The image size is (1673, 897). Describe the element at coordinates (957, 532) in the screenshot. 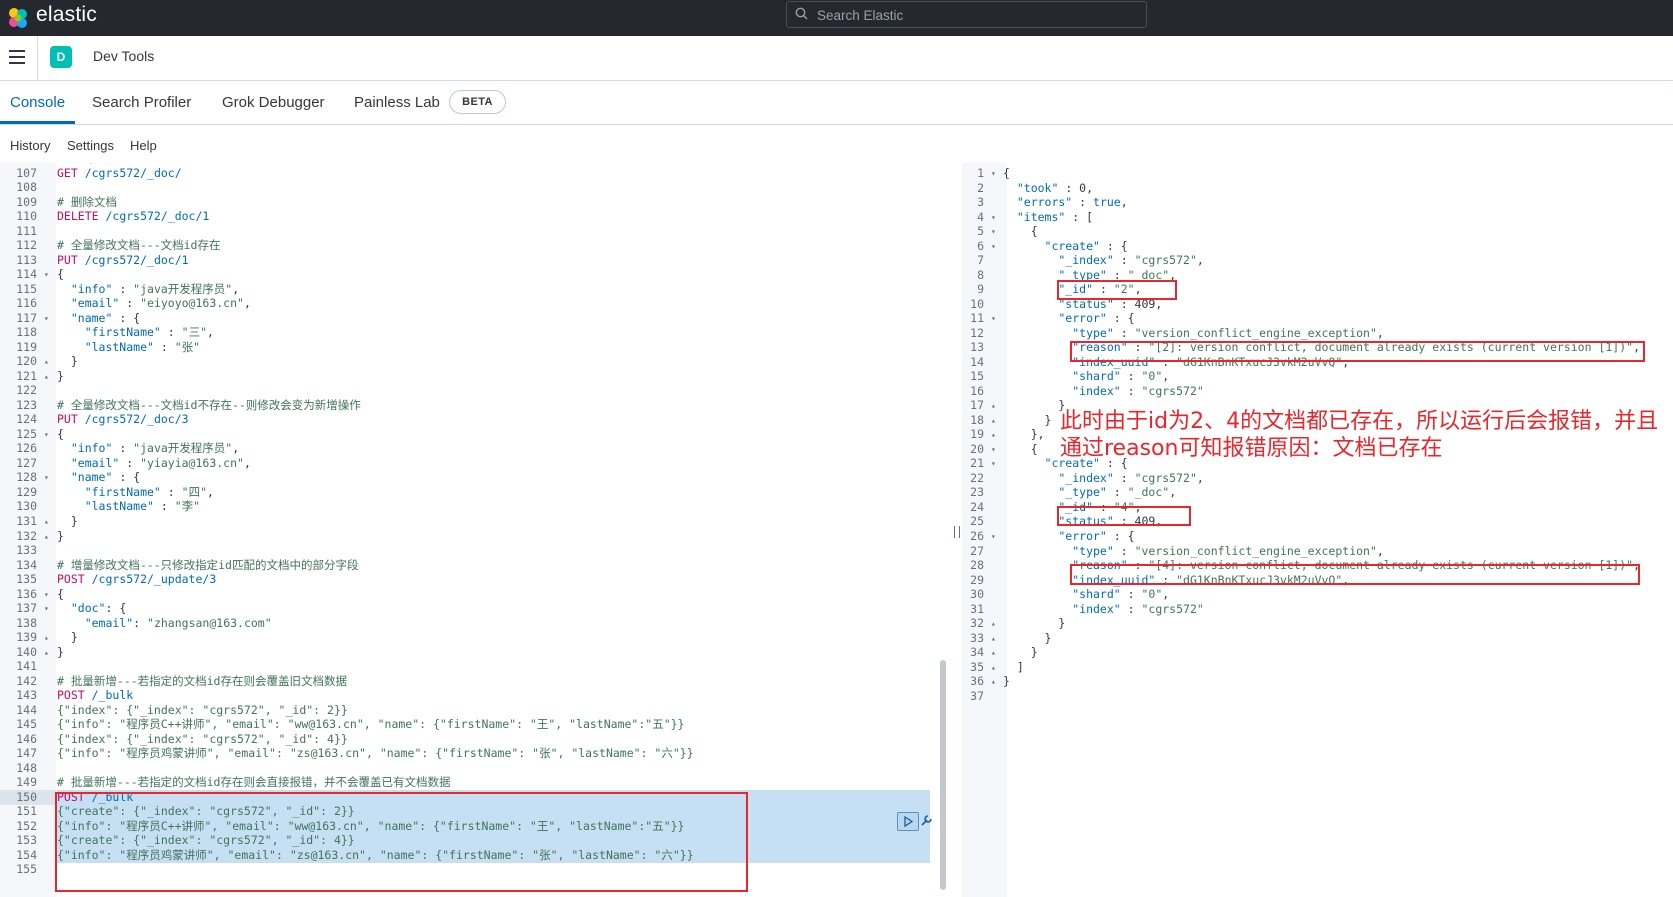

I see `resize-handle-icon` at that location.